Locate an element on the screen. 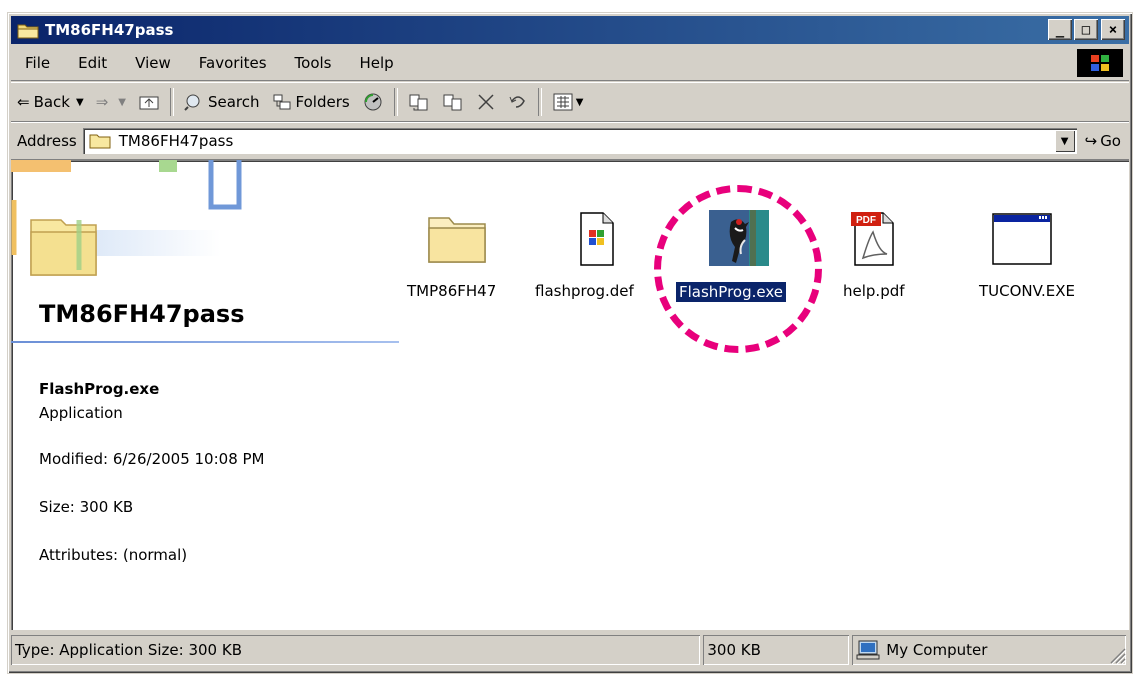  minimize-icon: _ is located at coordinates (1060, 29).